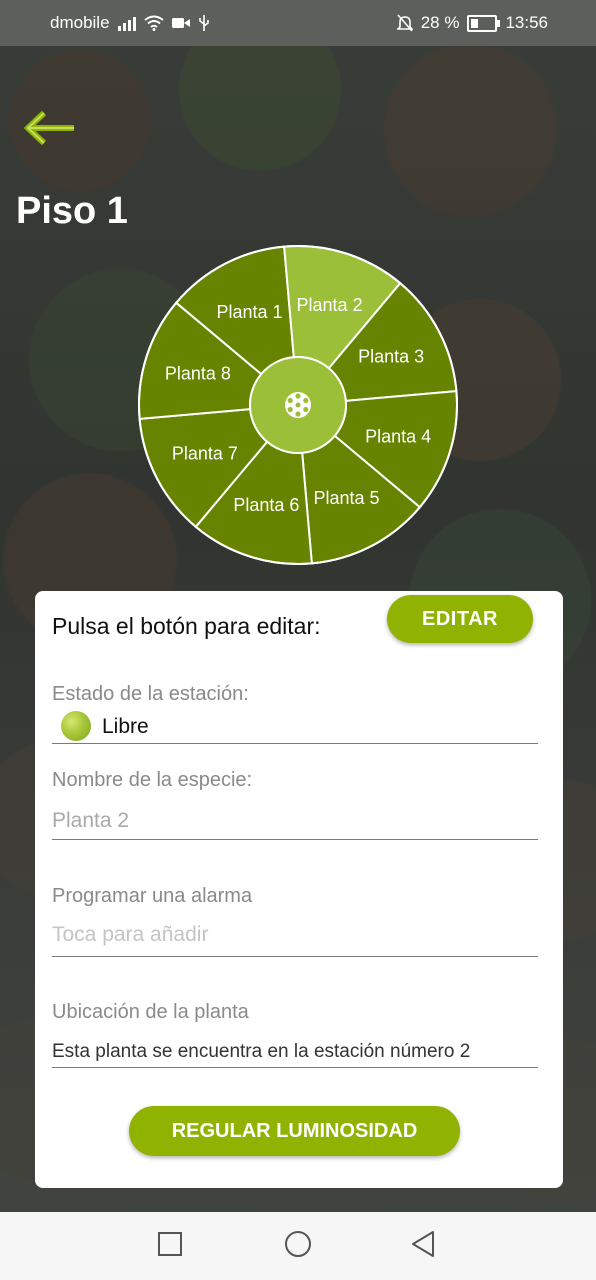 The width and height of the screenshot is (596, 1280). I want to click on edit-button: EDITAR, so click(460, 619).